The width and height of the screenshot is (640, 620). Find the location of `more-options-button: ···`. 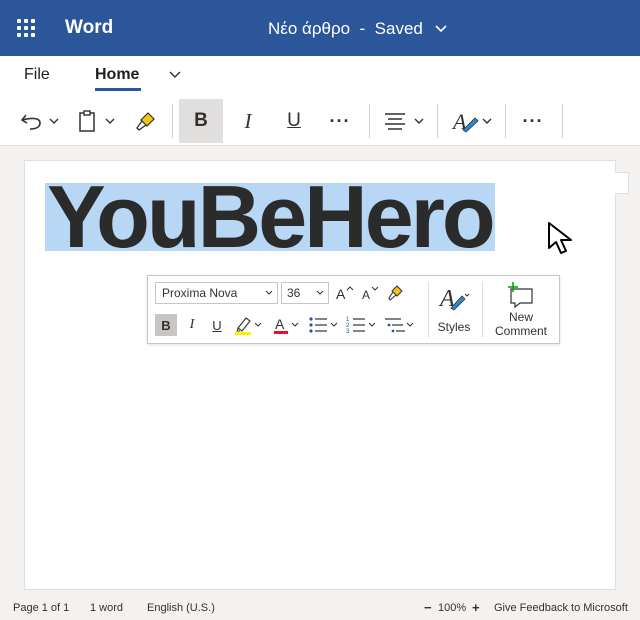

more-options-button: ··· is located at coordinates (533, 121).